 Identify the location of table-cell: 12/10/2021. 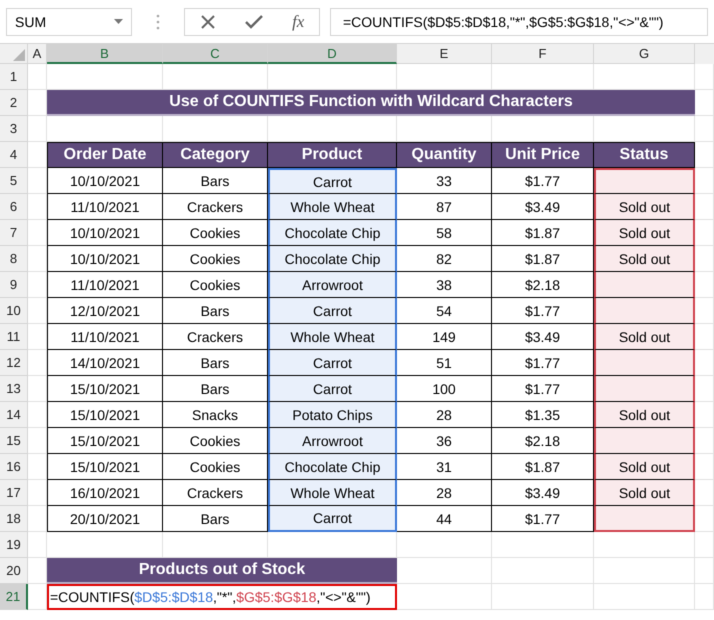
(105, 311).